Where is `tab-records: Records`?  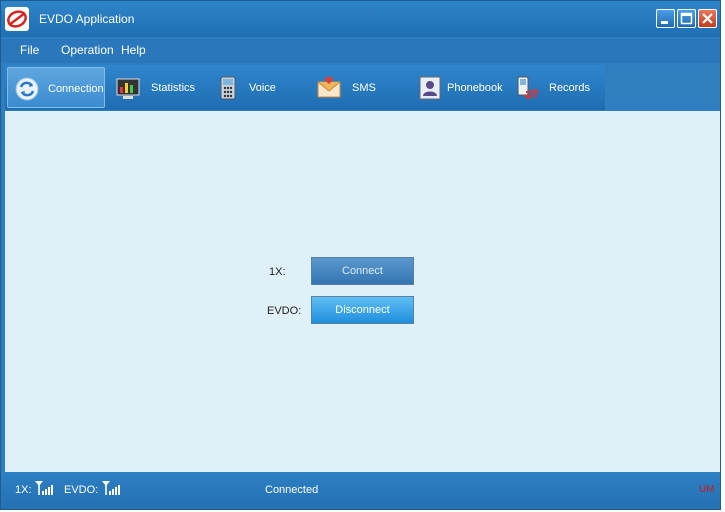
tab-records: Records is located at coordinates (556, 87).